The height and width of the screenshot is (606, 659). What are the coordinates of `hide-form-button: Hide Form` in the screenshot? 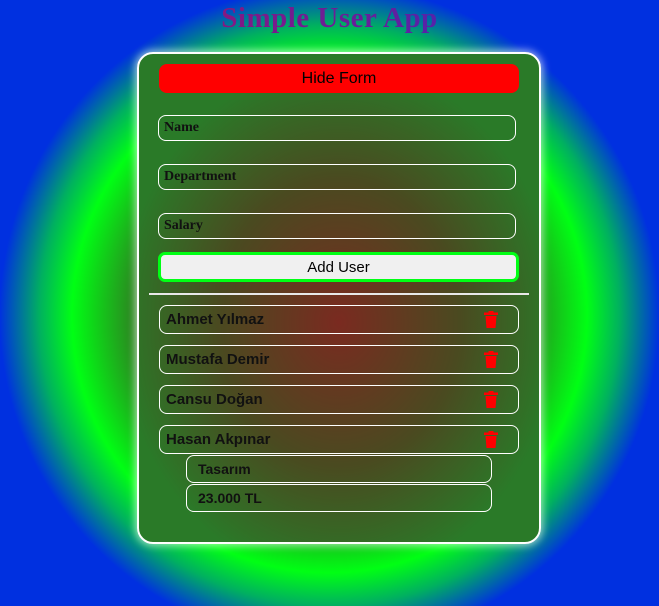 It's located at (339, 78).